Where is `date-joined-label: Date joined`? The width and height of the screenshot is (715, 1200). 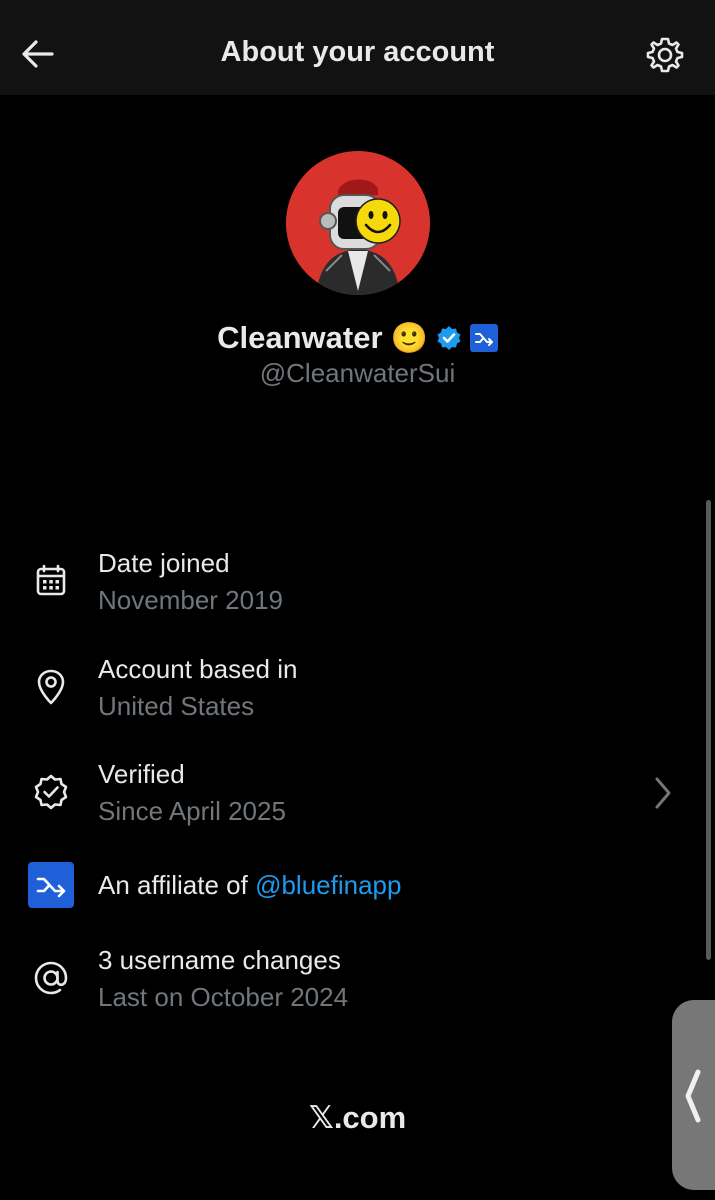 date-joined-label: Date joined is located at coordinates (164, 563).